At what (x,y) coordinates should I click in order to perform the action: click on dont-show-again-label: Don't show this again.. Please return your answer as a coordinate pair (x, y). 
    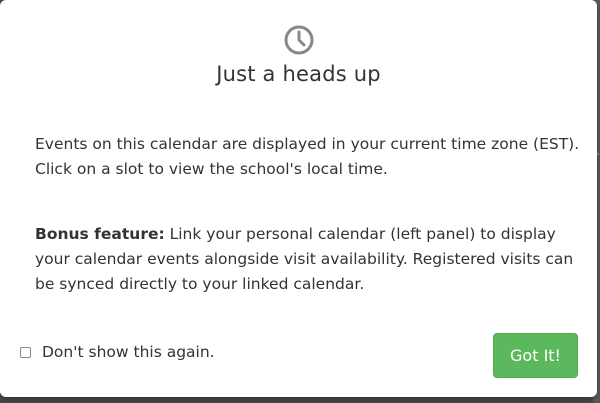
    Looking at the image, I should click on (128, 352).